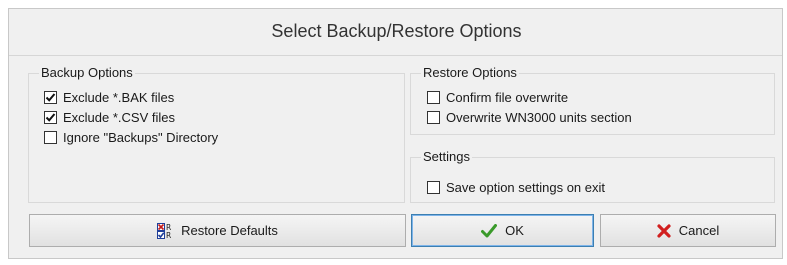  What do you see at coordinates (119, 97) in the screenshot?
I see `exclude-bak-label: Exclude *.BAK files` at bounding box center [119, 97].